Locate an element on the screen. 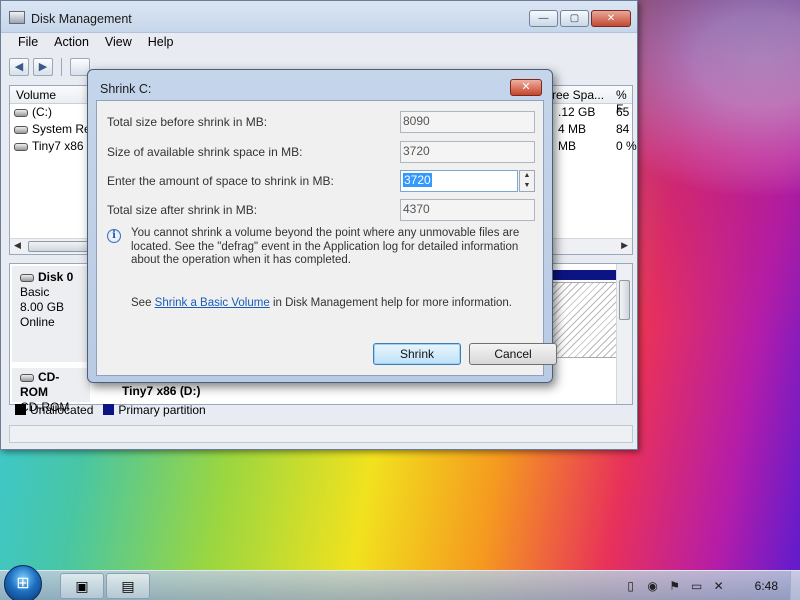  taskbar: ⊞ ▣ ▤ ▯ ◉ ⚑ ▭ ✕ 6:48 is located at coordinates (400, 582).